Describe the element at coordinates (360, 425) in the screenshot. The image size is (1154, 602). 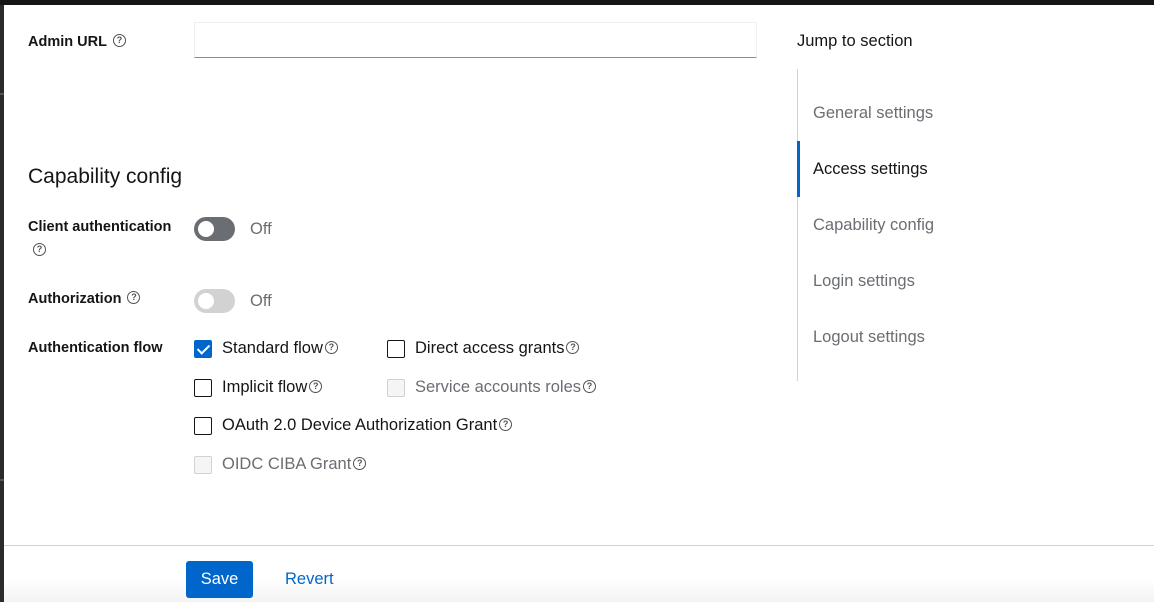
I see `oauth-device-grant-label: OAuth 2.0 Device Authorization Grant` at that location.